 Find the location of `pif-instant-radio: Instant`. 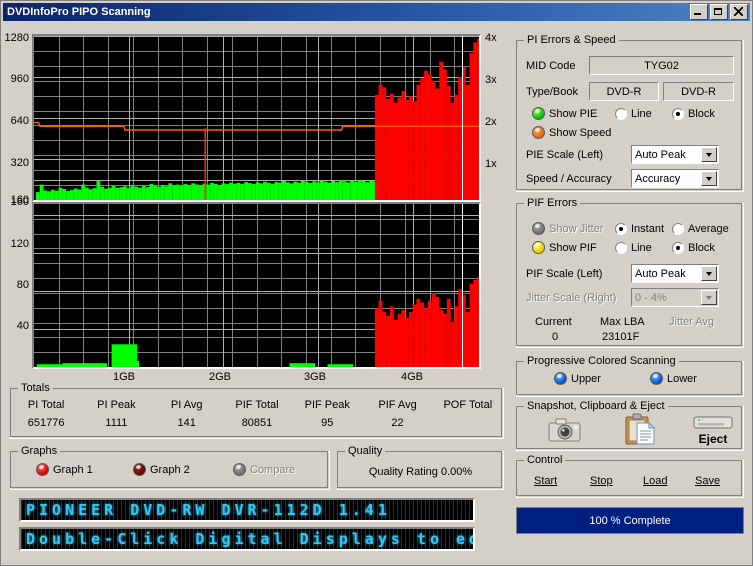

pif-instant-radio: Instant is located at coordinates (639, 229).